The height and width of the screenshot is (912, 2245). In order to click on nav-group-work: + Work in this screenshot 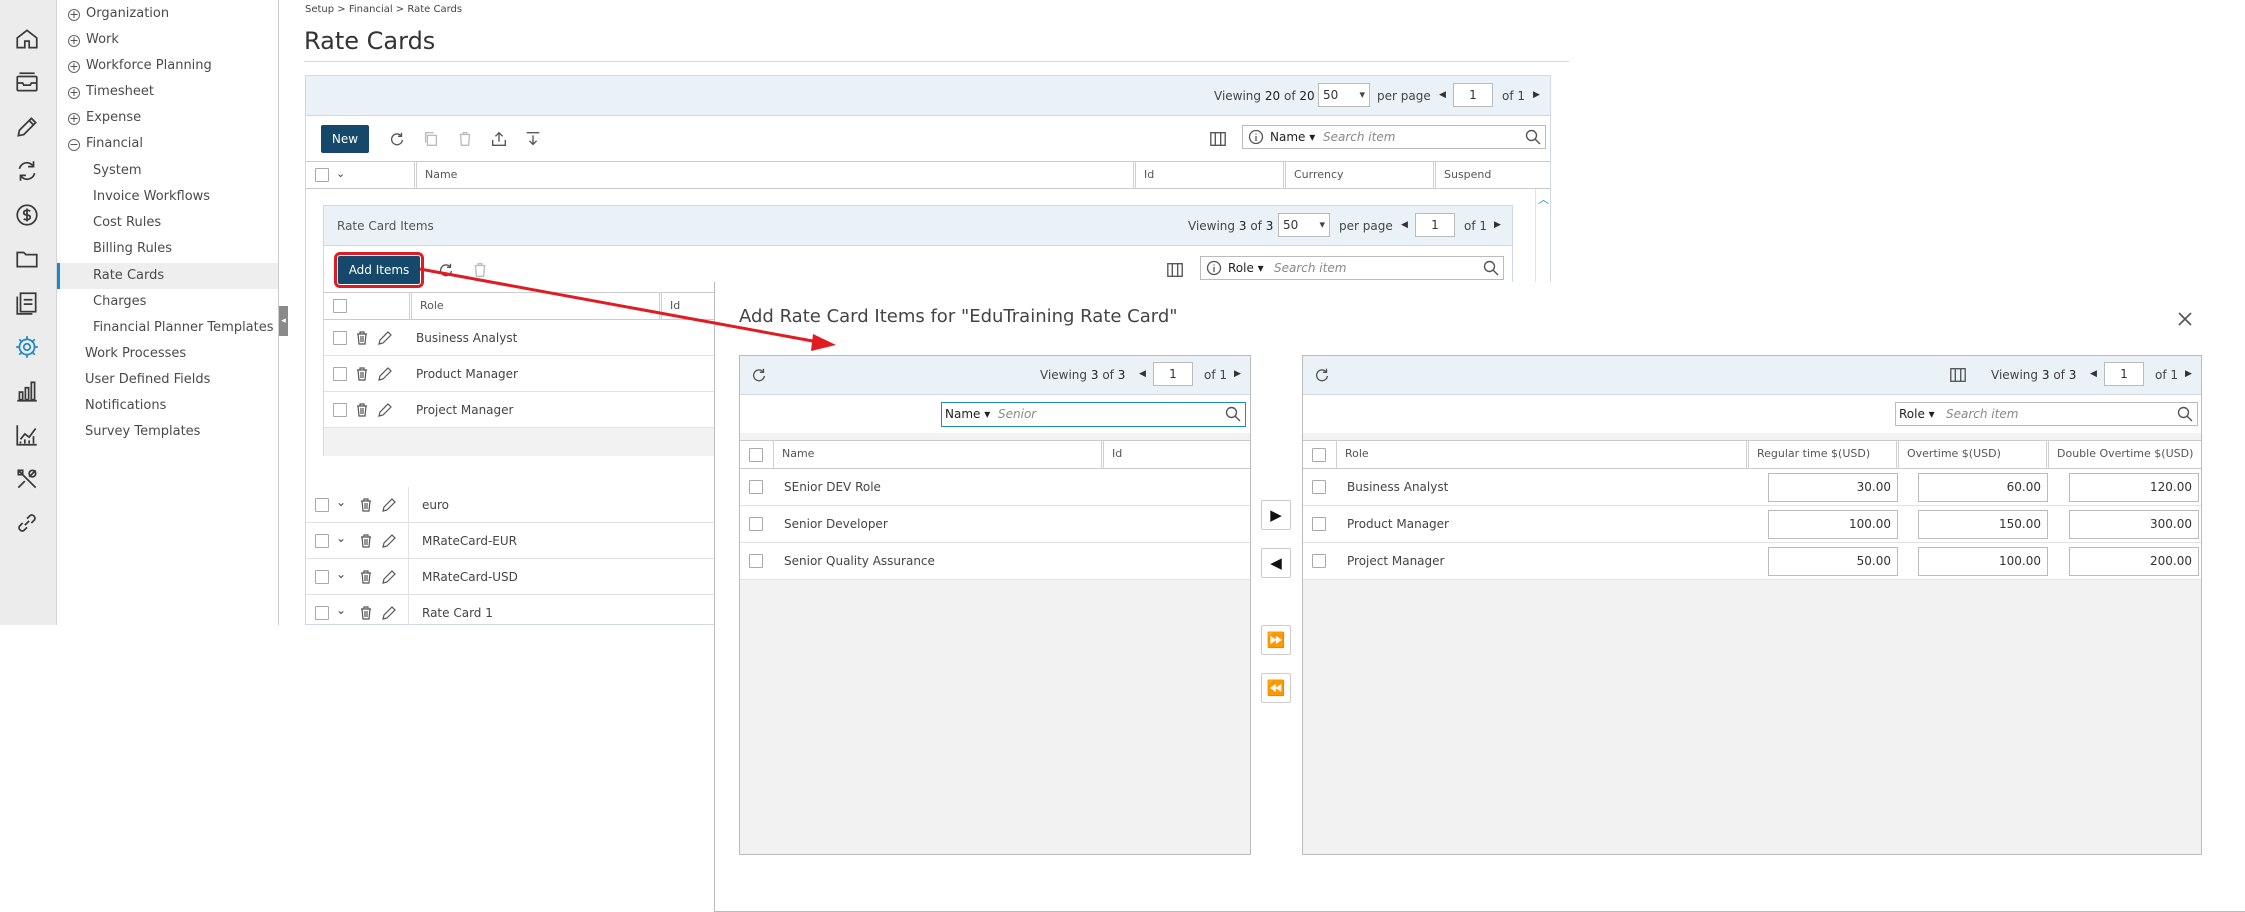, I will do `click(93, 39)`.